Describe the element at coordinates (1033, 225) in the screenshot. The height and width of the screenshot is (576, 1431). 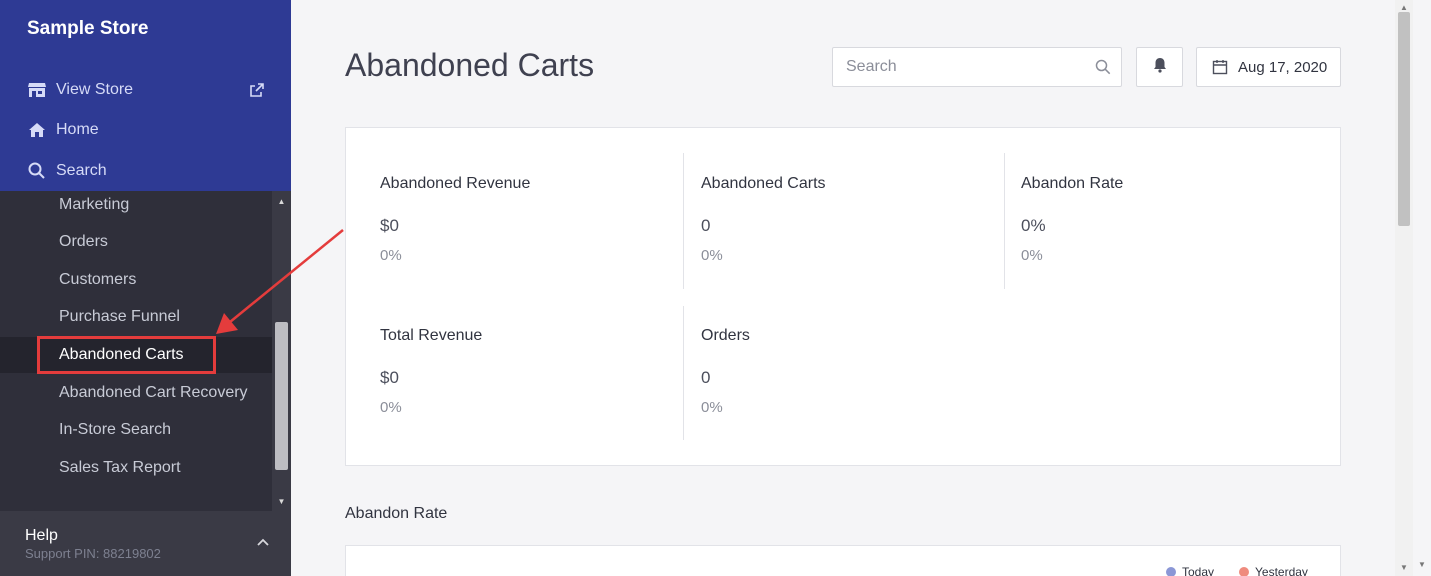
I see `stat-value: 0%` at that location.